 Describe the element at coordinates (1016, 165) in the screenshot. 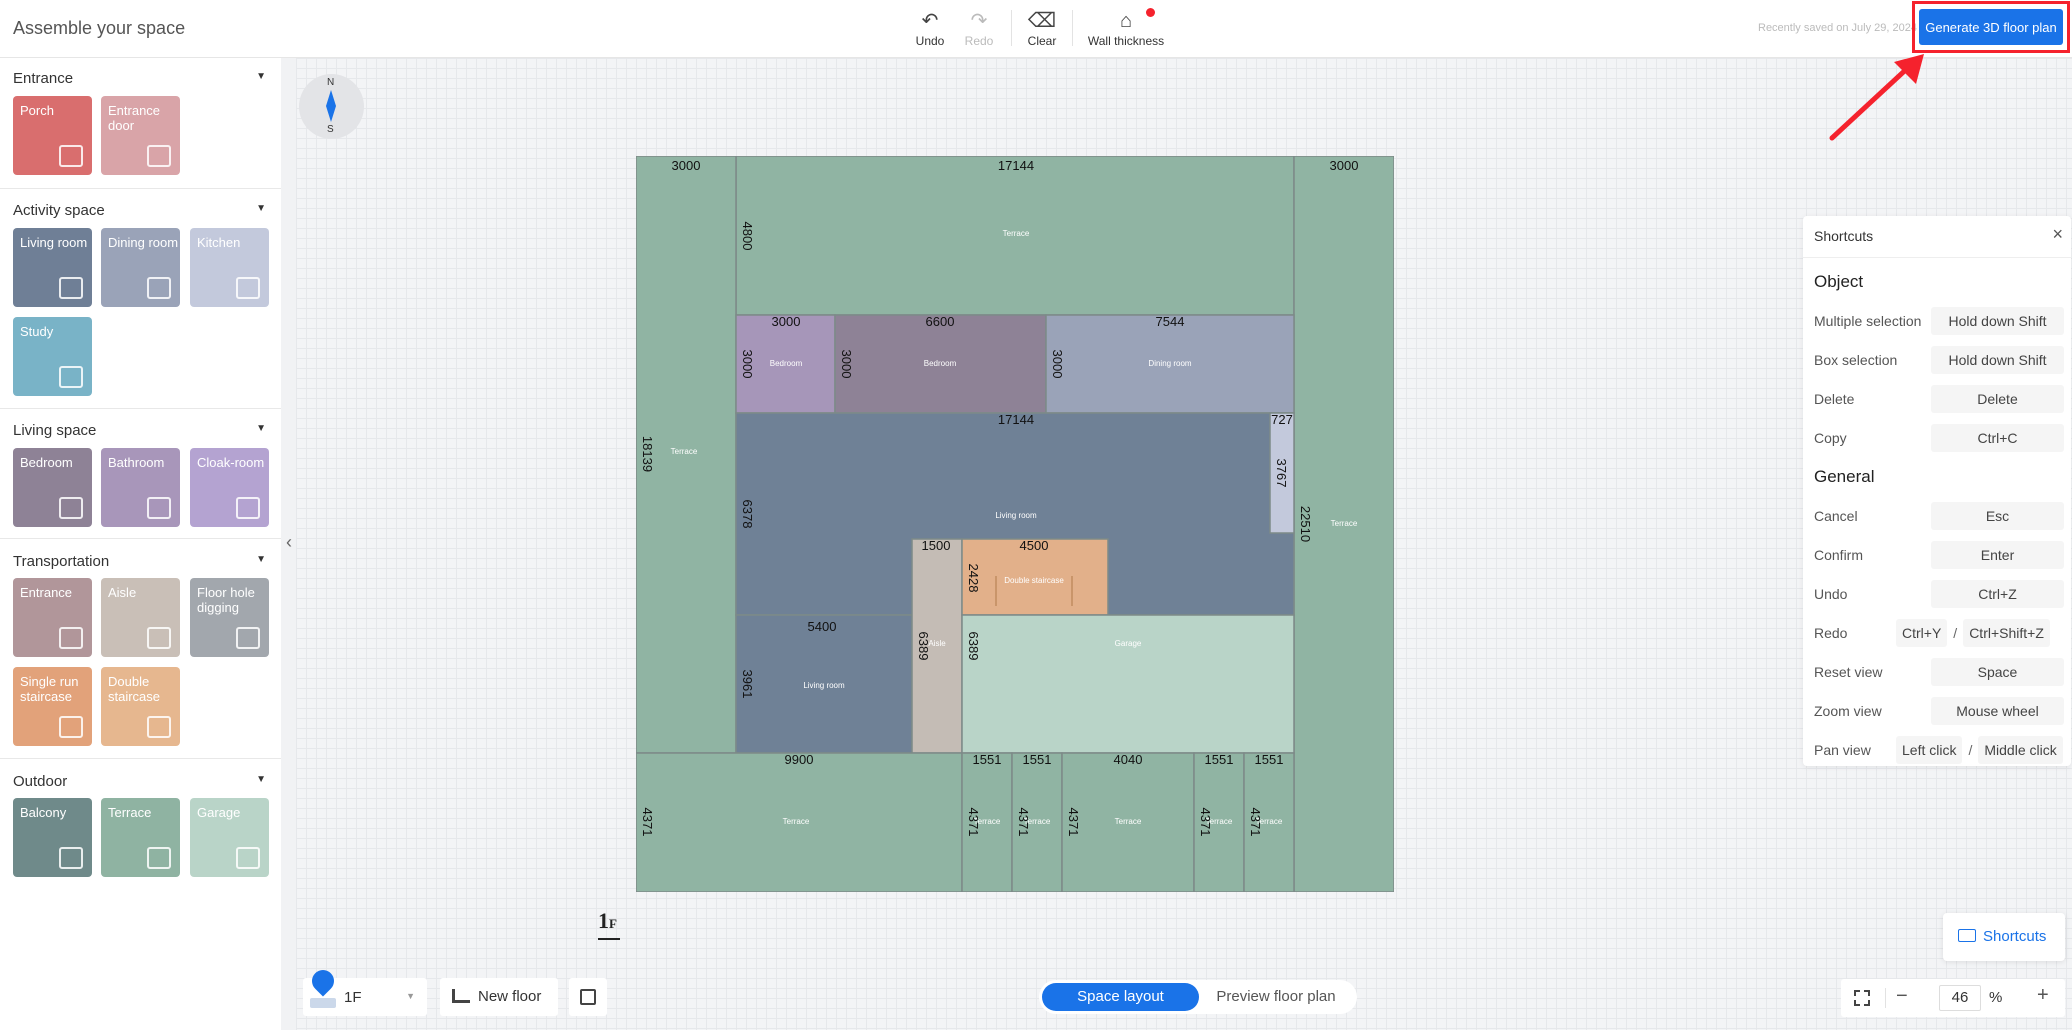

I see `dimension-label: 17144` at that location.